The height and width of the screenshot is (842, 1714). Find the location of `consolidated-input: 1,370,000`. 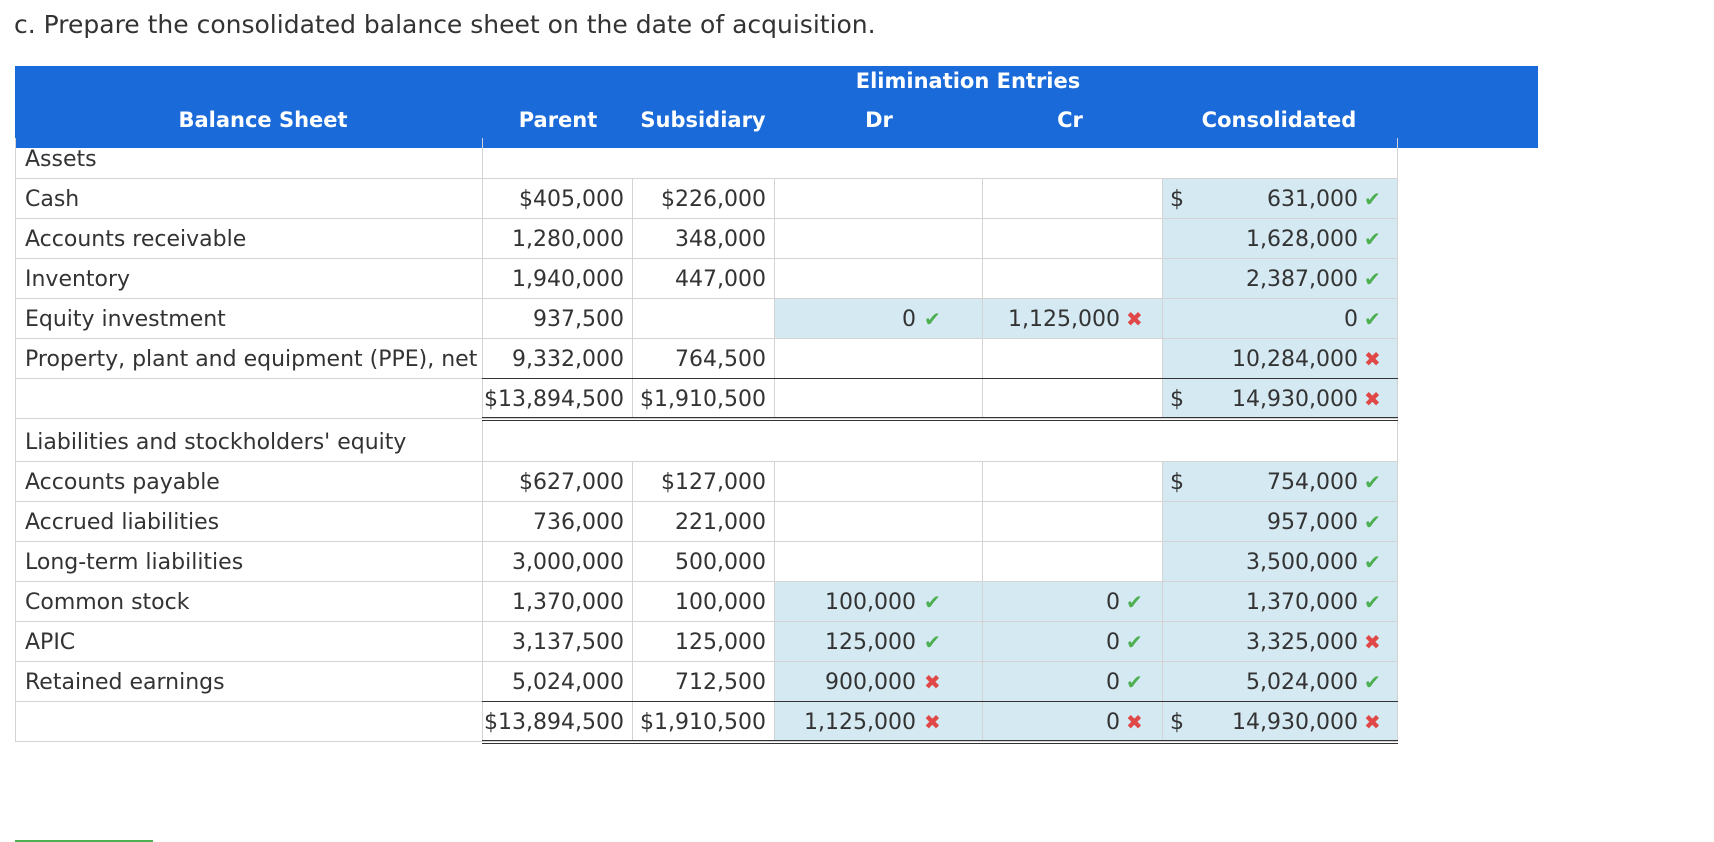

consolidated-input: 1,370,000 is located at coordinates (1260, 602).